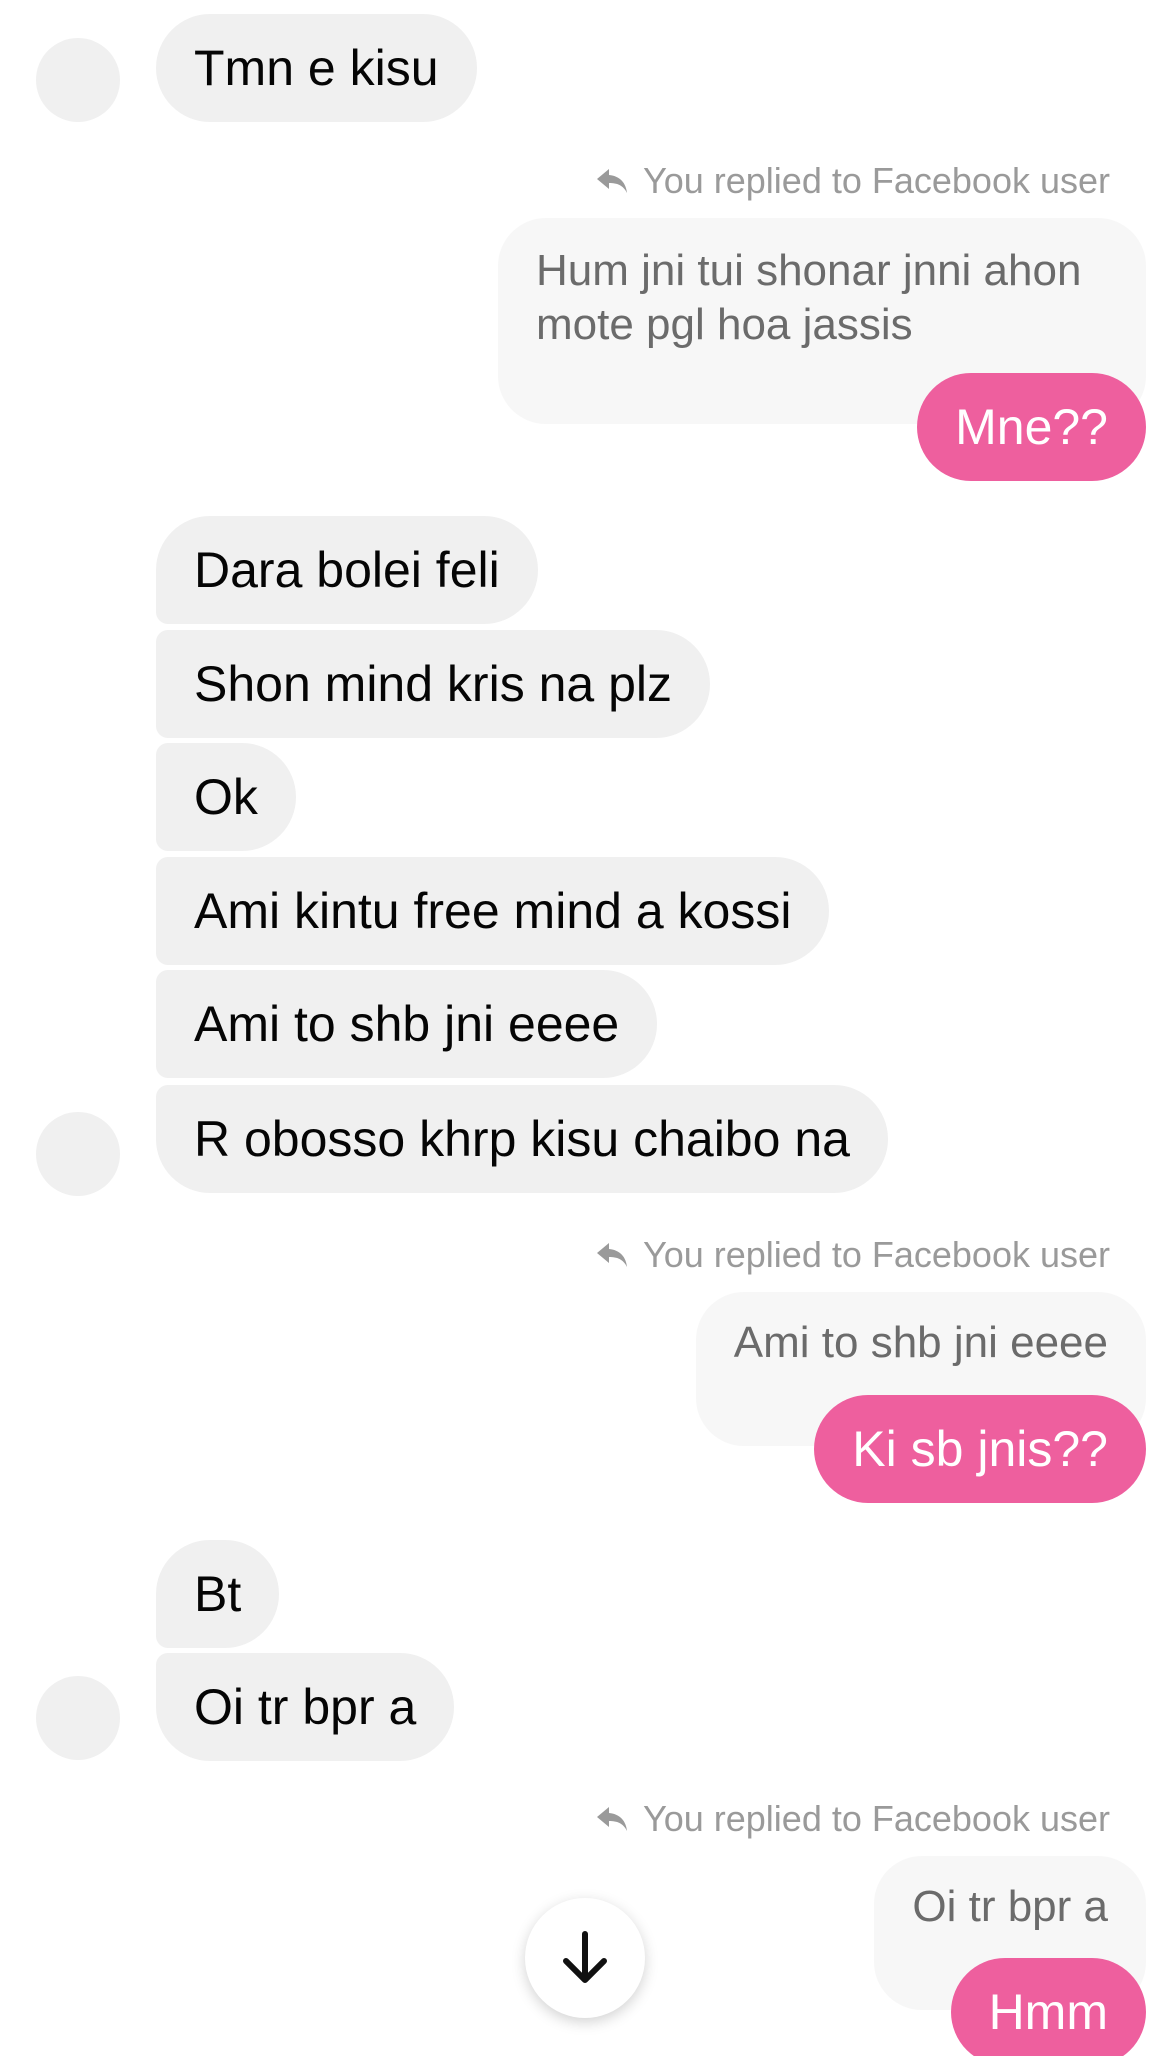 This screenshot has height=2056, width=1170. I want to click on incoming-message: Bt, so click(218, 1594).